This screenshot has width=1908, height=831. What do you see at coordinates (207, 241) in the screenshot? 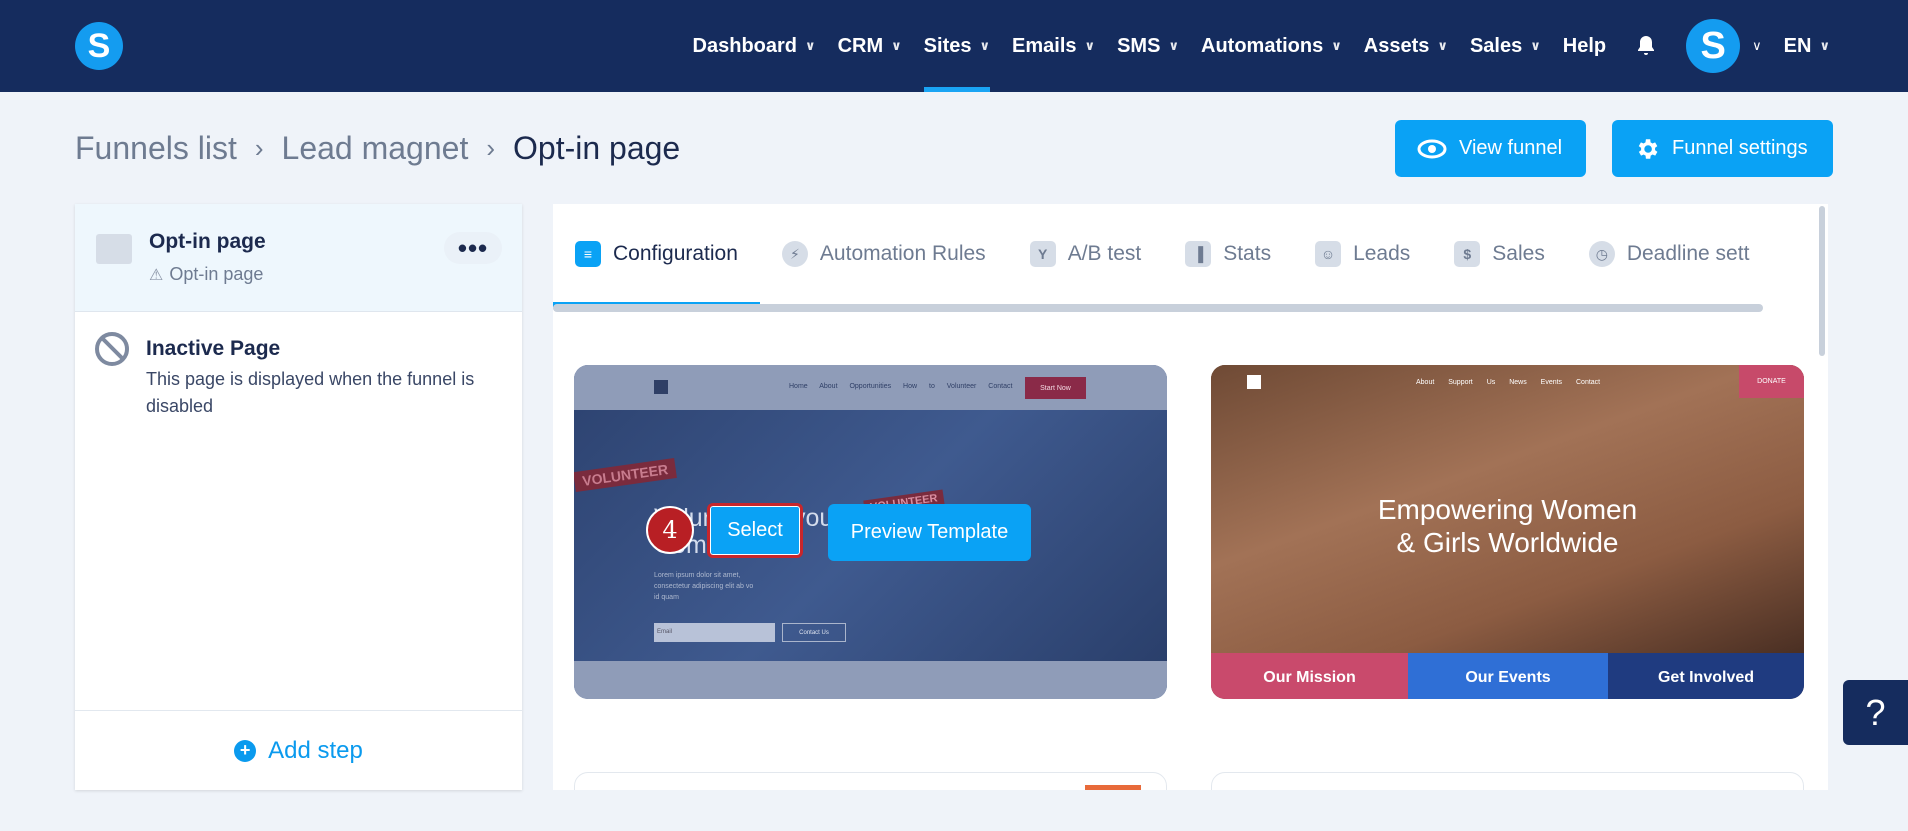
I see `step-title: Opt-in page` at bounding box center [207, 241].